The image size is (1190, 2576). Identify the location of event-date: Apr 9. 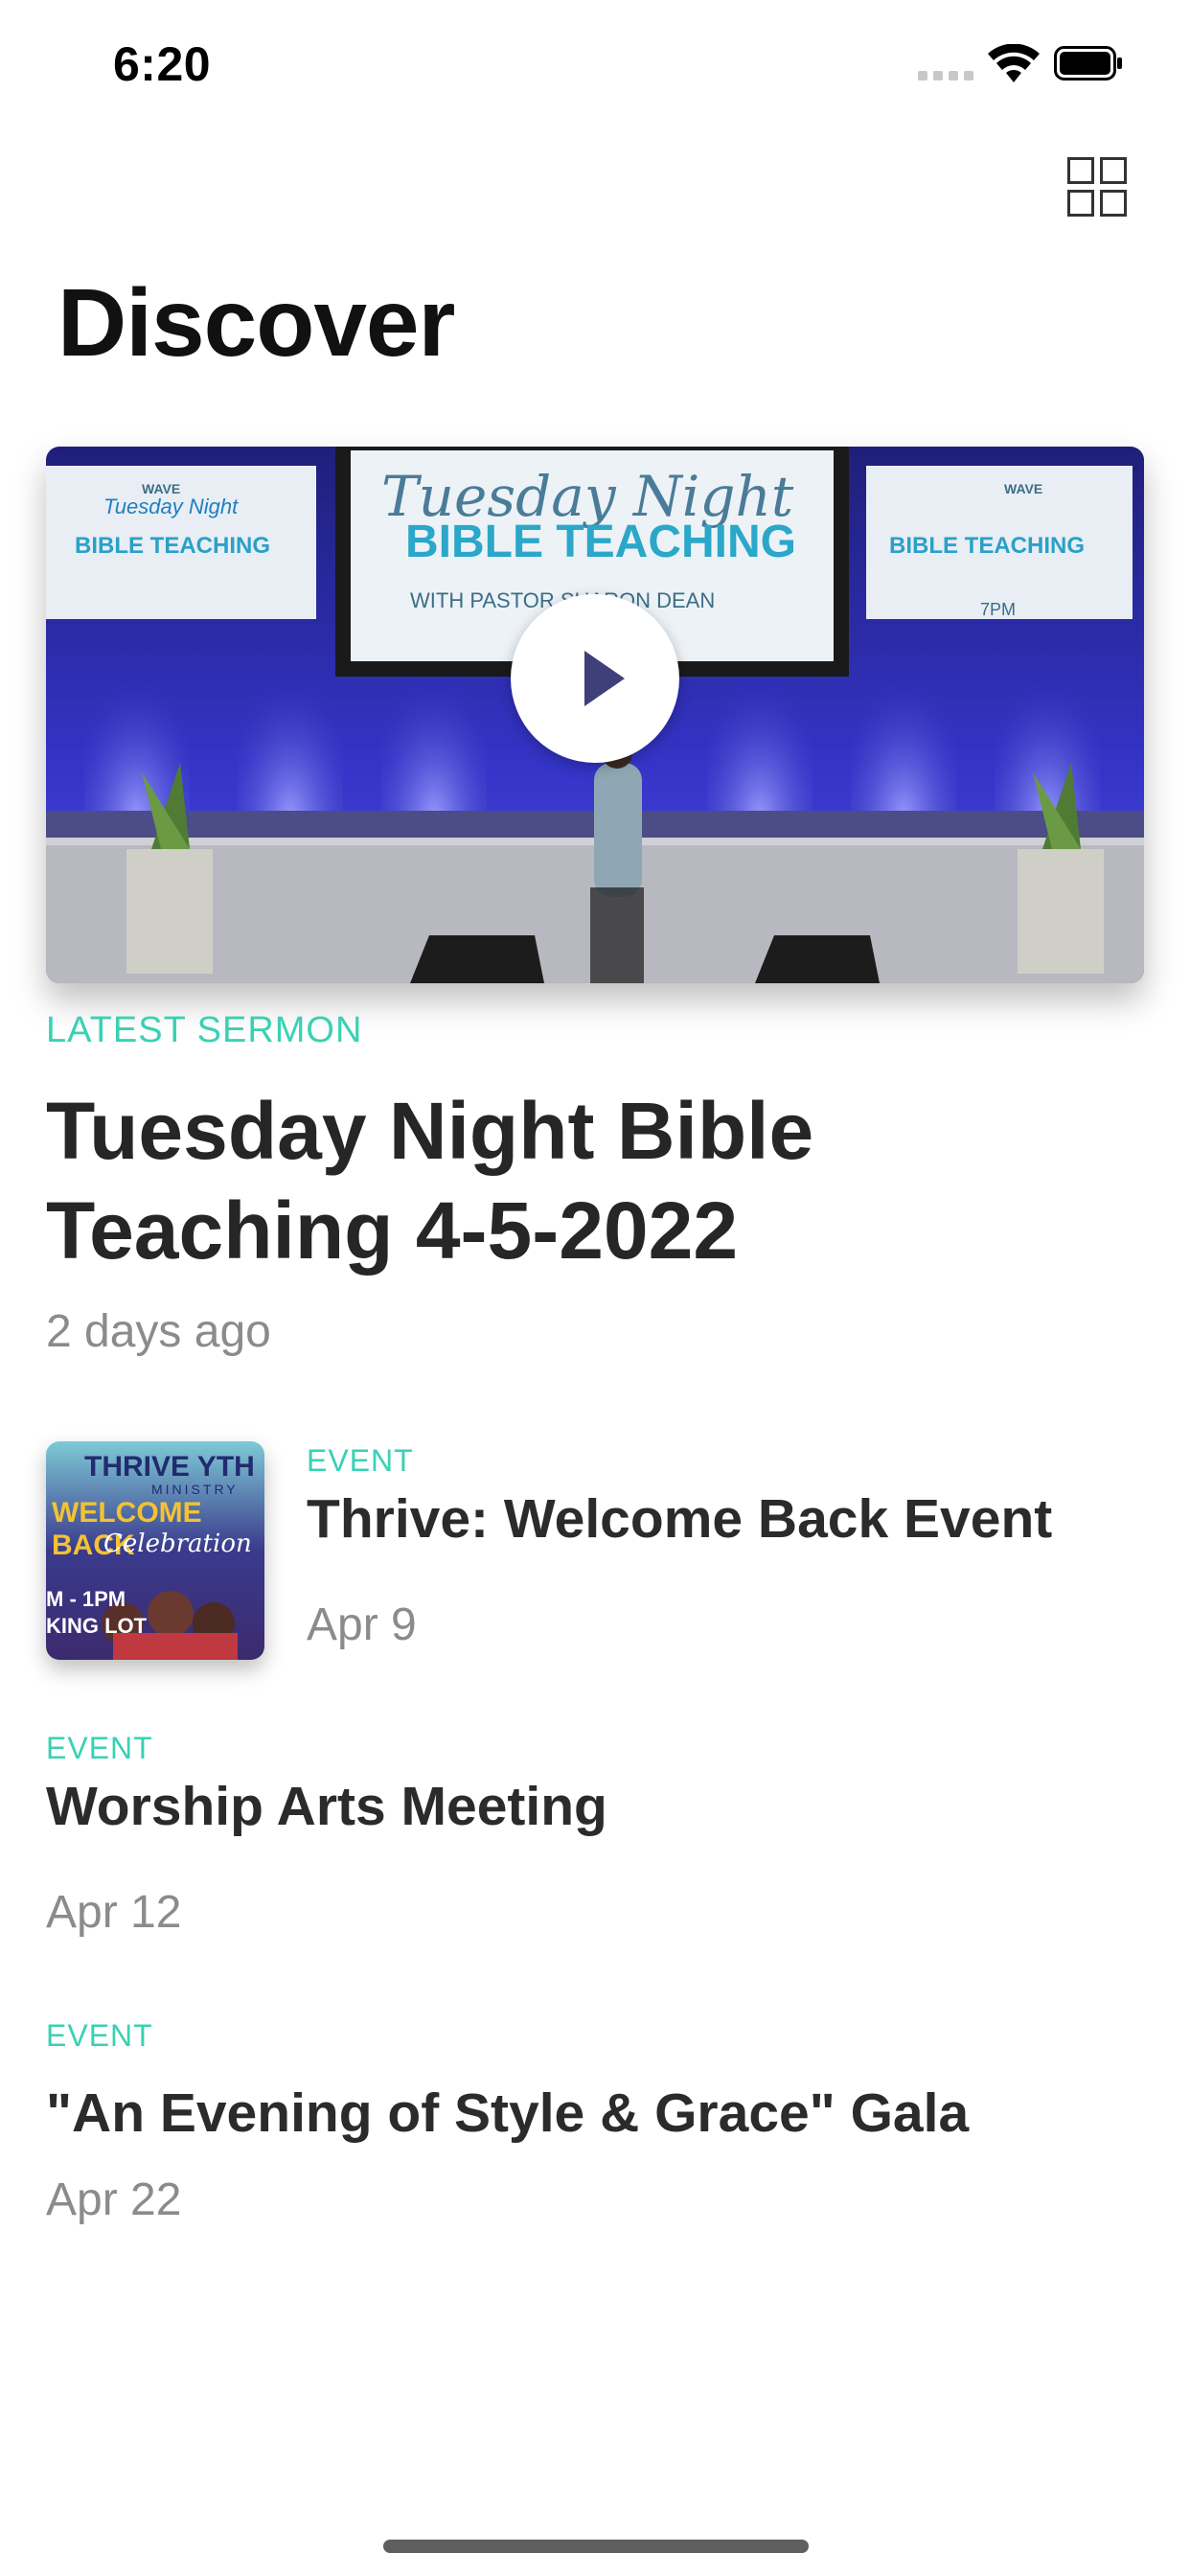
(362, 1624).